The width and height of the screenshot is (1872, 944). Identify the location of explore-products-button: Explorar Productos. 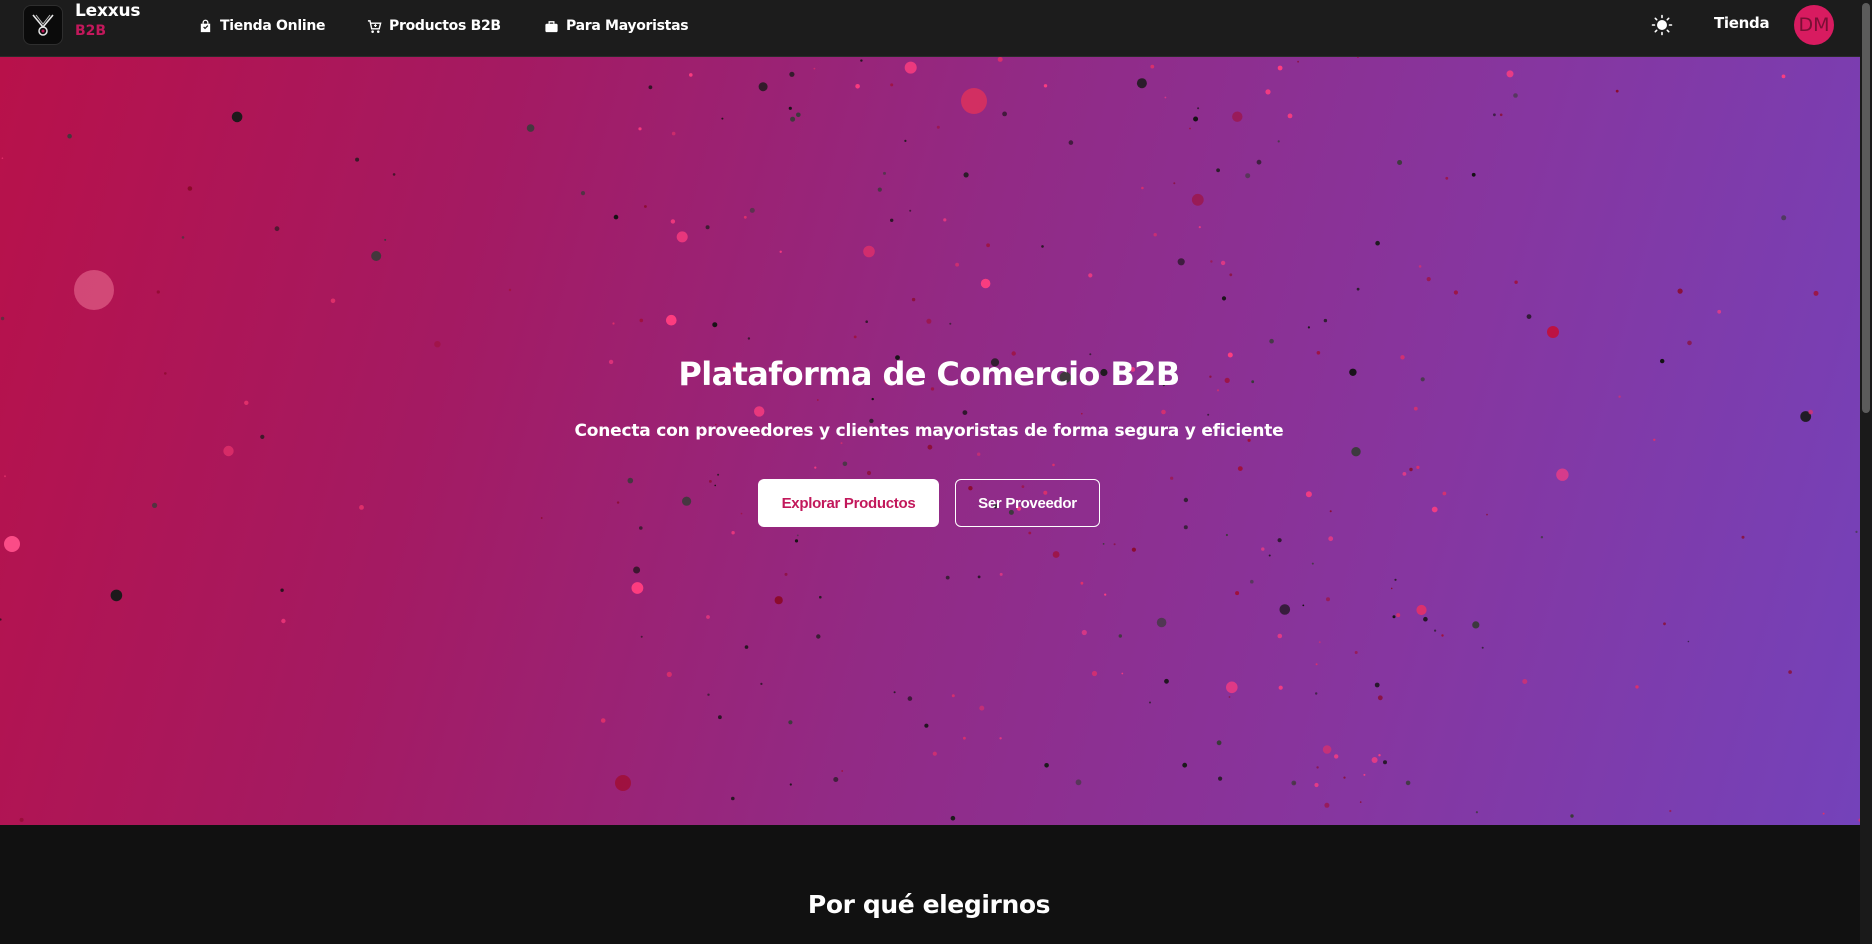
(848, 503).